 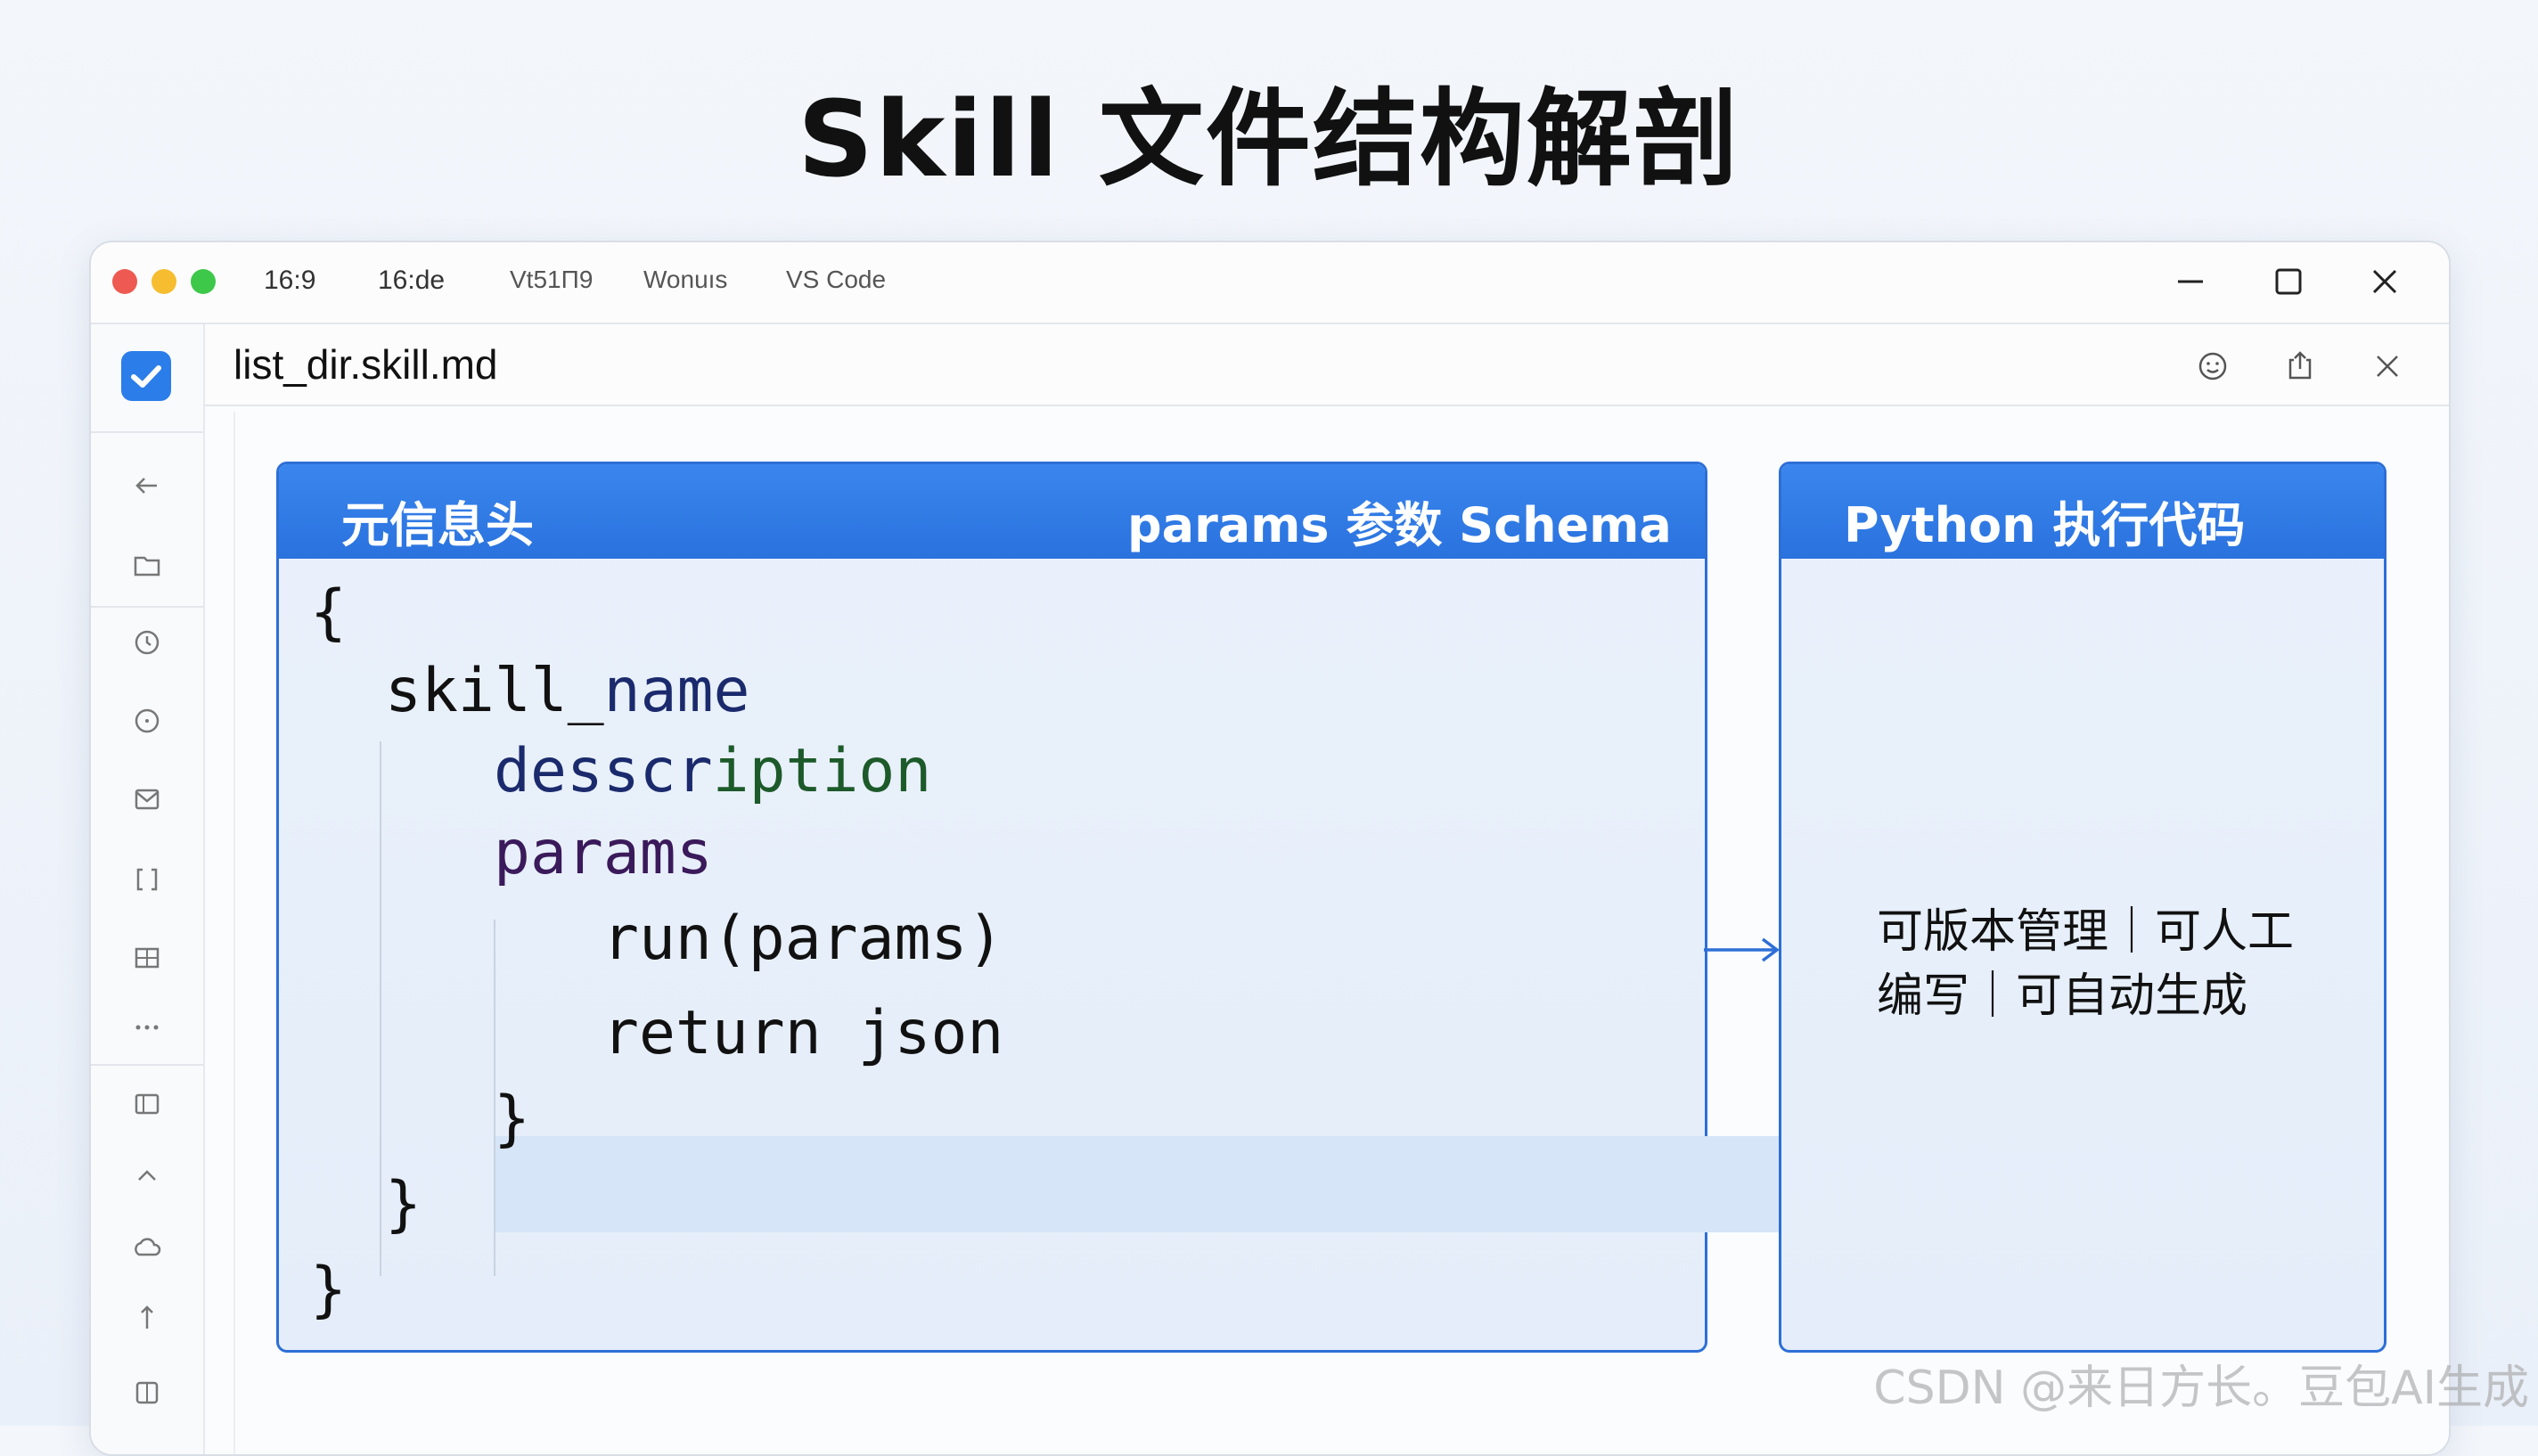 I want to click on python-panel-body: 可版本管理｜可人工 编写｜可自动生成, so click(x=2108, y=964).